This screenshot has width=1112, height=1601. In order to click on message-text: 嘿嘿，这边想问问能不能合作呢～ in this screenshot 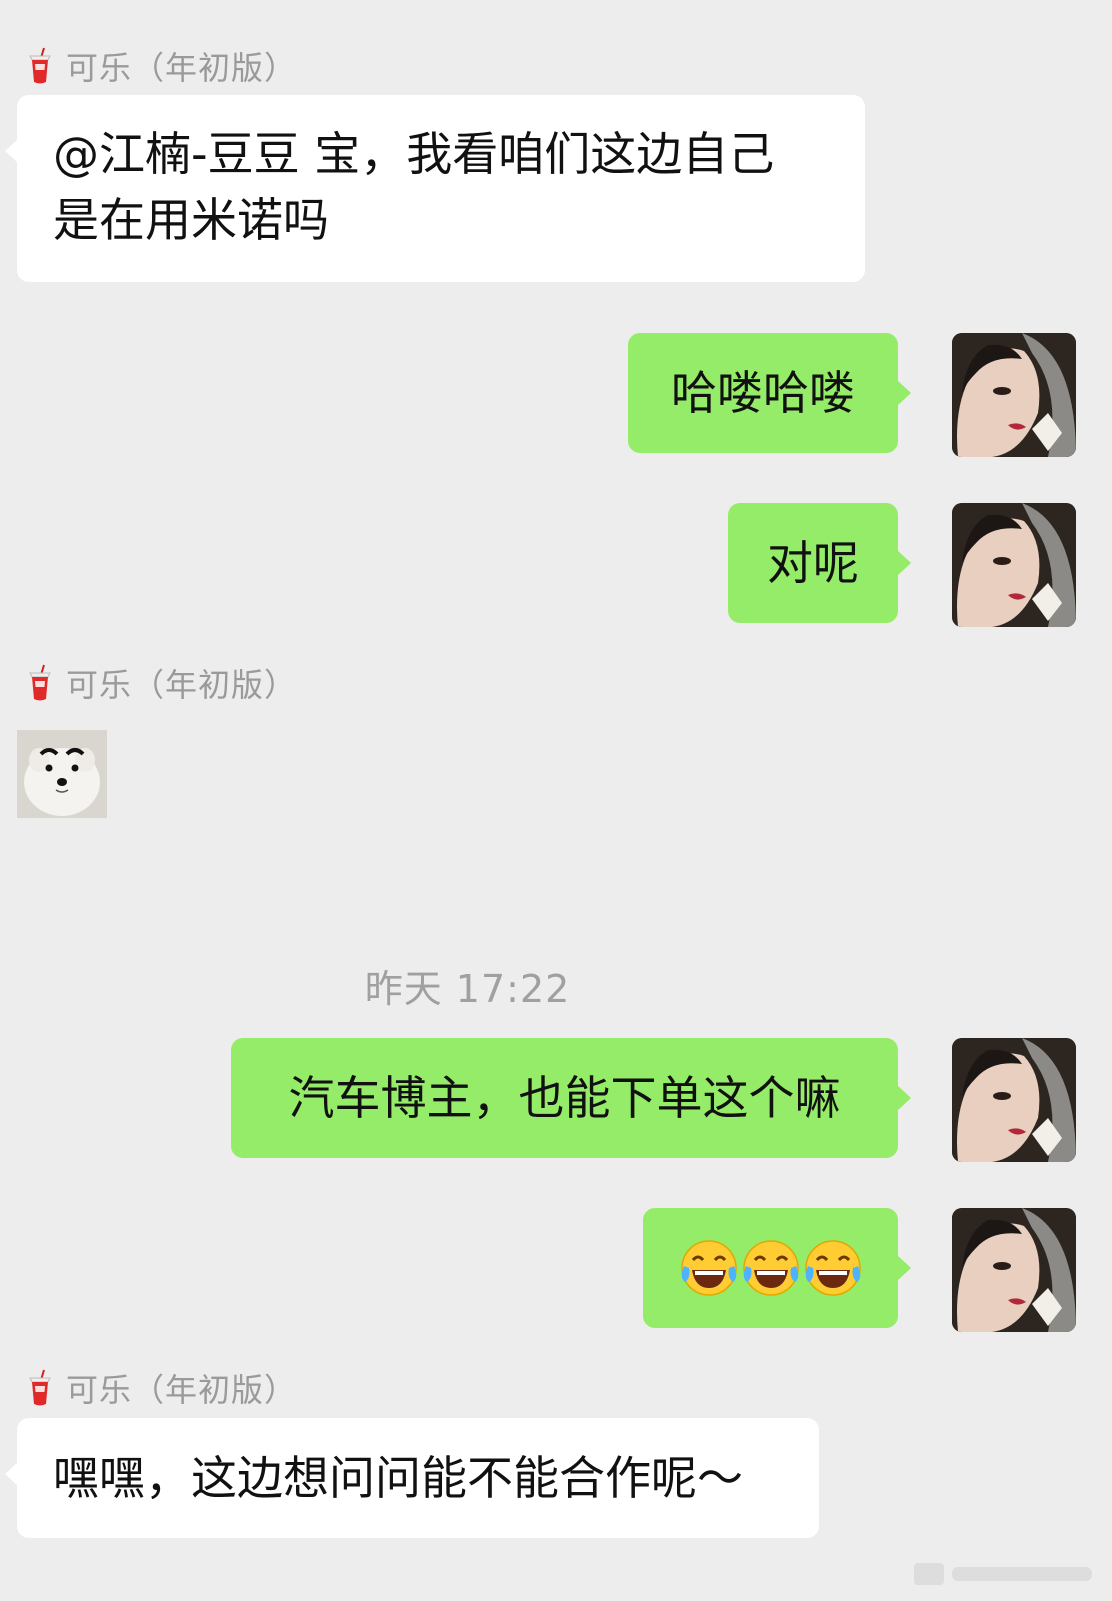, I will do `click(398, 1478)`.